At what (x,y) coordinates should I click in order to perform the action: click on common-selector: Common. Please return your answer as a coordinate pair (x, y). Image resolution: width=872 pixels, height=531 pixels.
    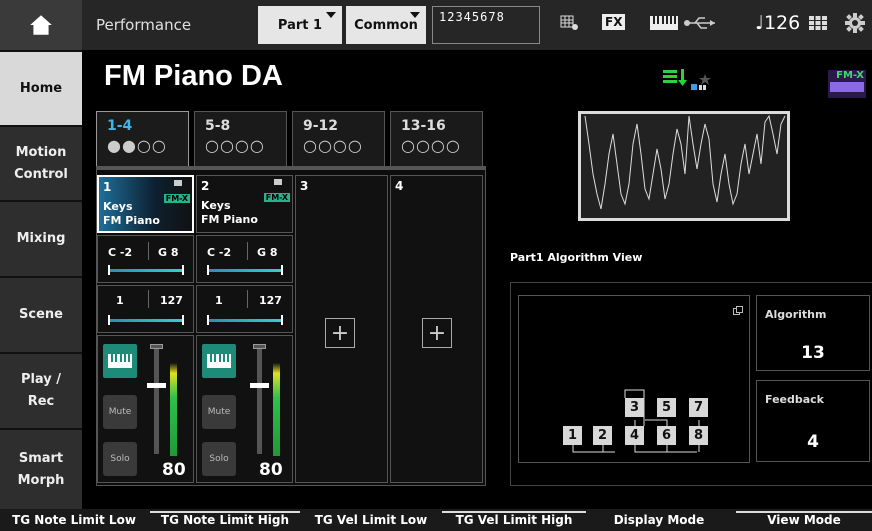
    Looking at the image, I should click on (386, 25).